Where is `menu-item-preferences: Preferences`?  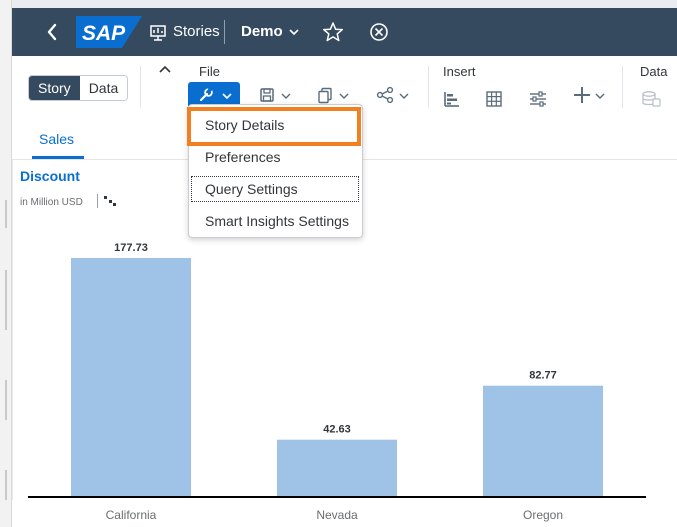
menu-item-preferences: Preferences is located at coordinates (275, 157).